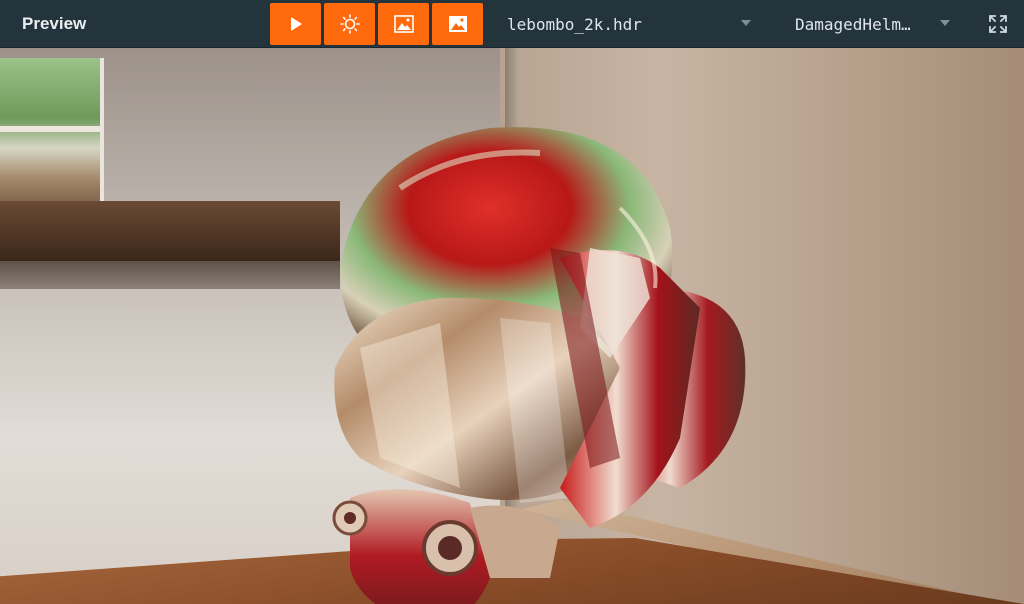 The image size is (1024, 604). I want to click on window-bar, so click(50, 129).